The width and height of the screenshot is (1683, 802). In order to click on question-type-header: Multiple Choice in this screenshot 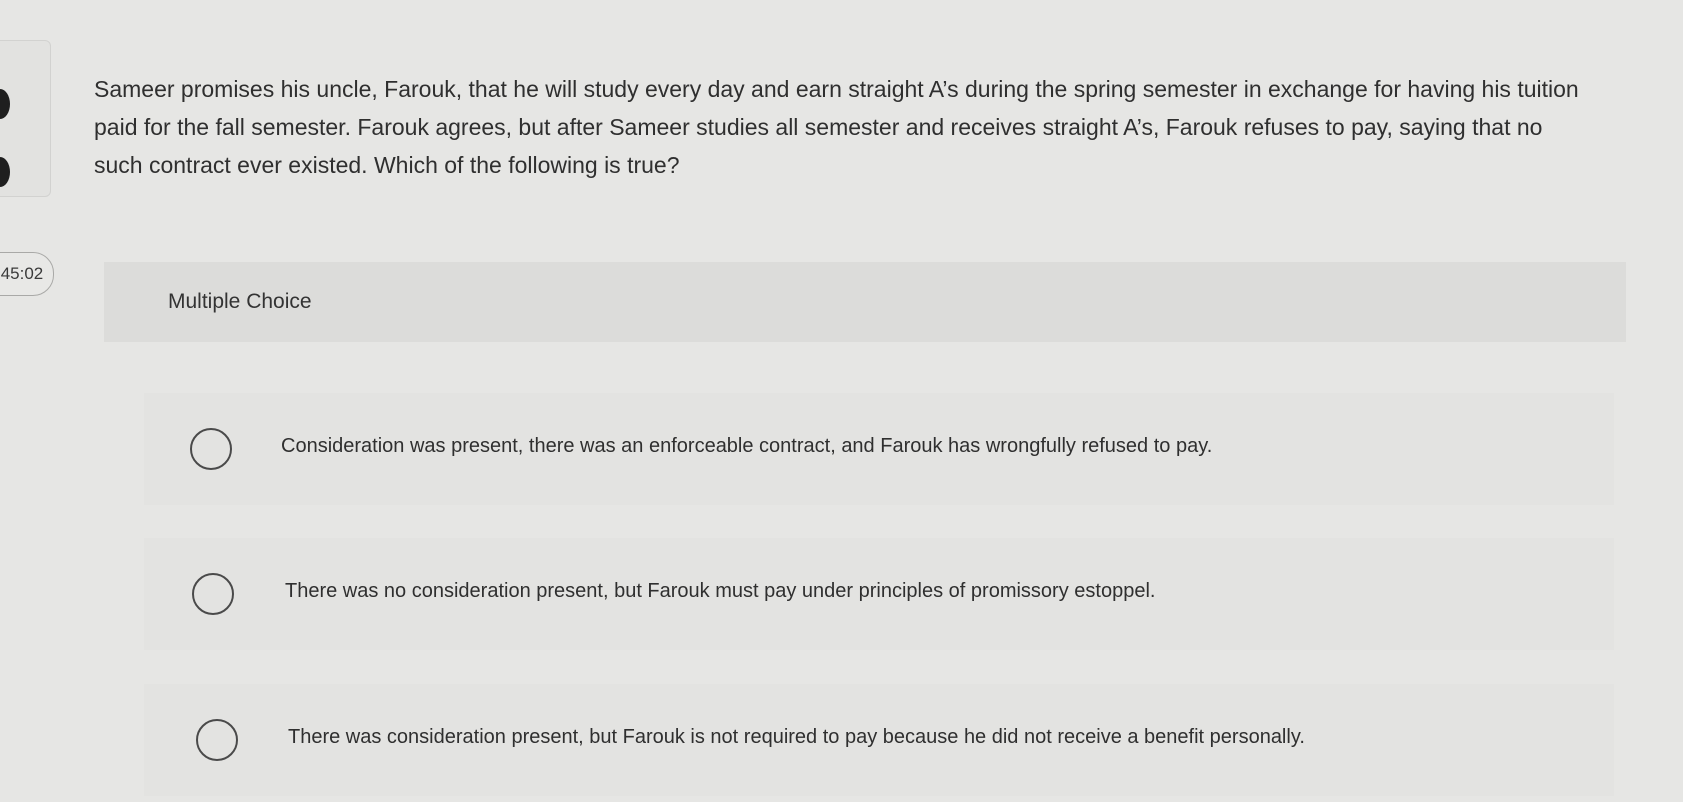, I will do `click(865, 302)`.